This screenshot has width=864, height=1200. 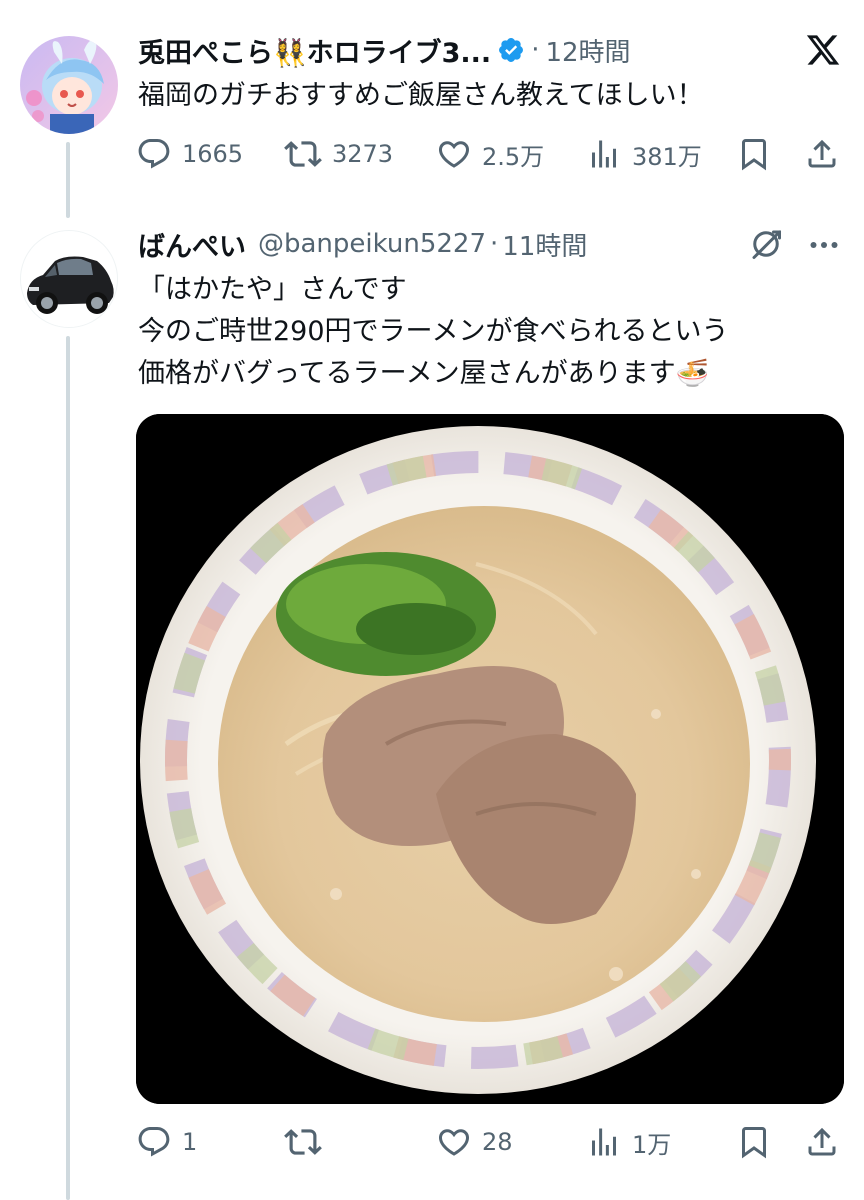 I want to click on x-logo-icon, so click(x=823, y=50).